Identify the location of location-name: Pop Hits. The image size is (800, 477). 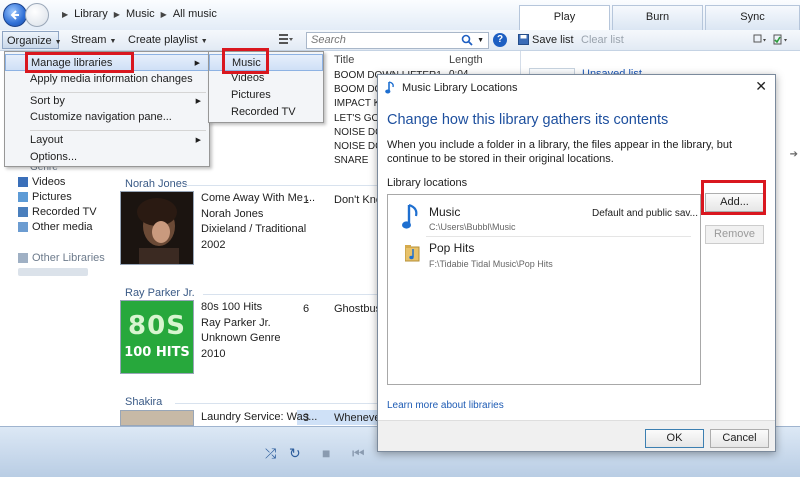
(452, 248).